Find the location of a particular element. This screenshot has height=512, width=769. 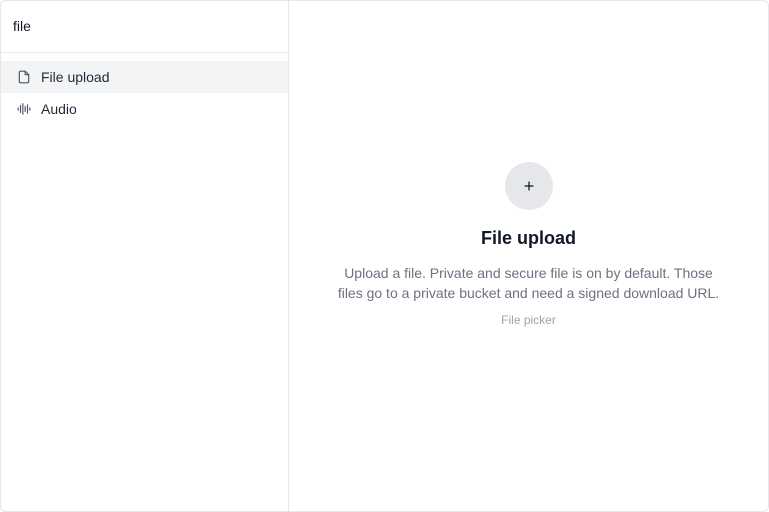

detail-title: File upload is located at coordinates (528, 238).